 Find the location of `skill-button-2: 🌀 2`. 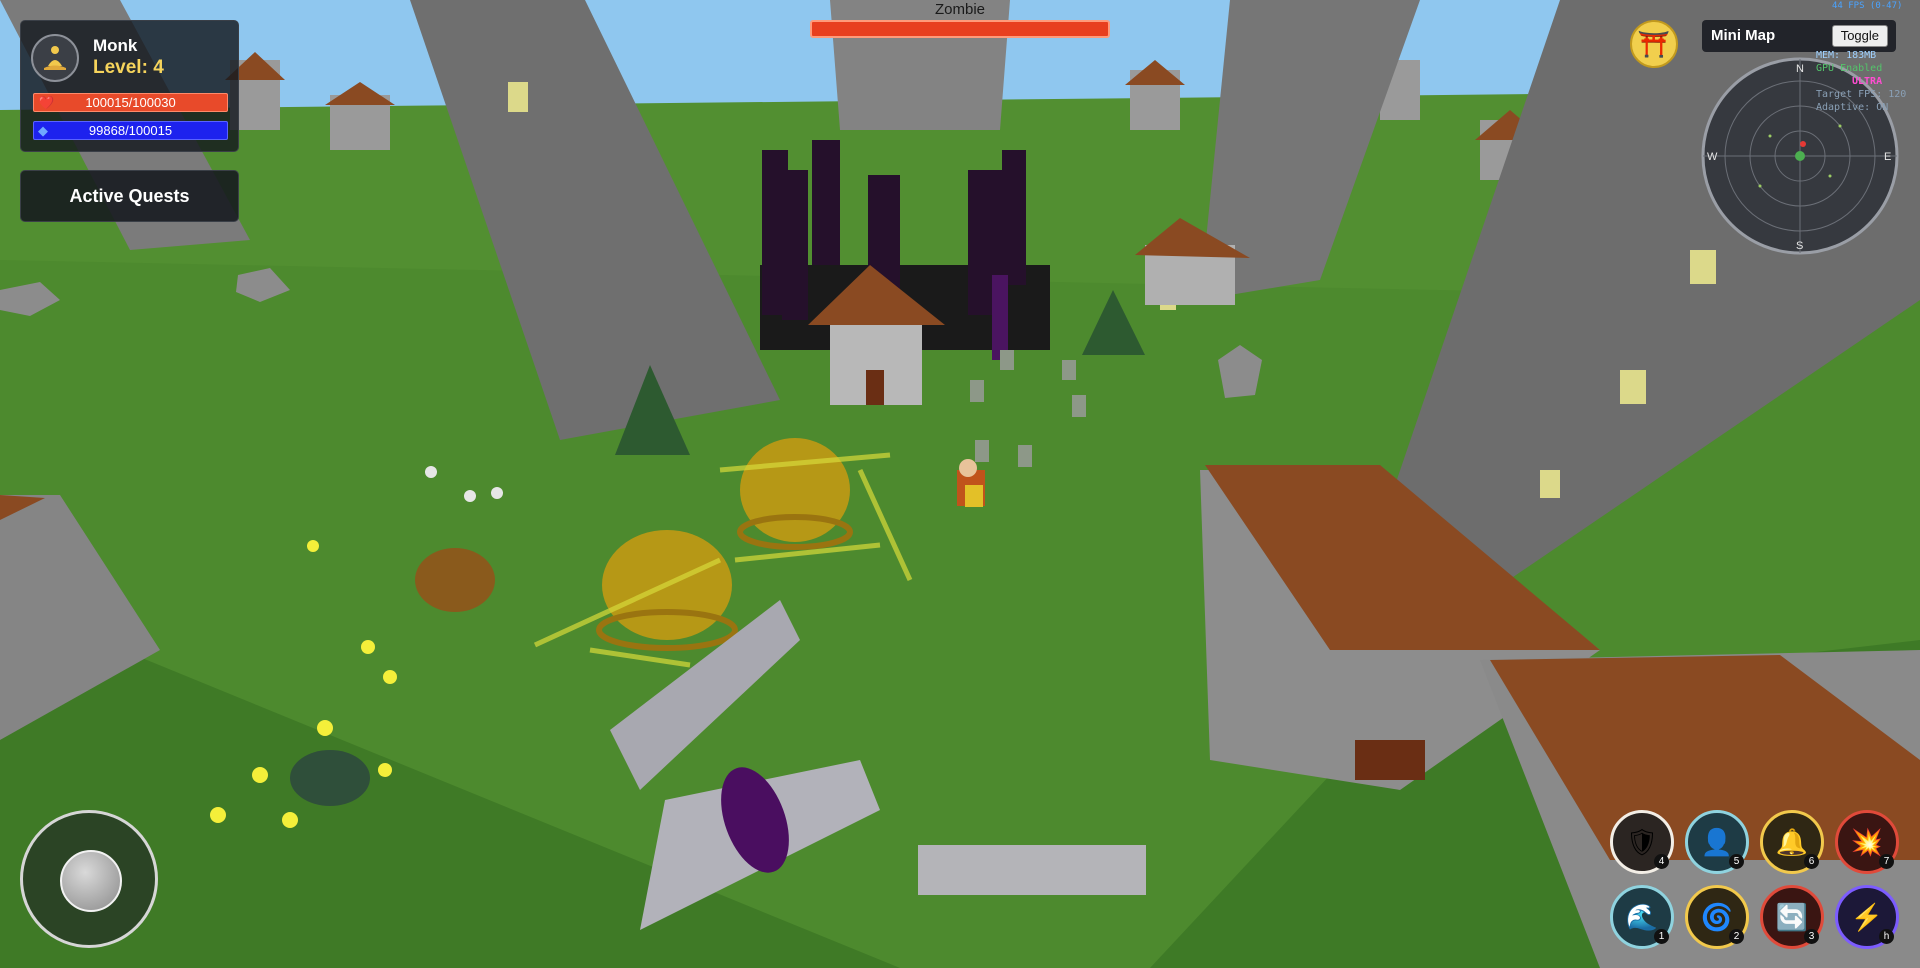

skill-button-2: 🌀 2 is located at coordinates (1717, 917).